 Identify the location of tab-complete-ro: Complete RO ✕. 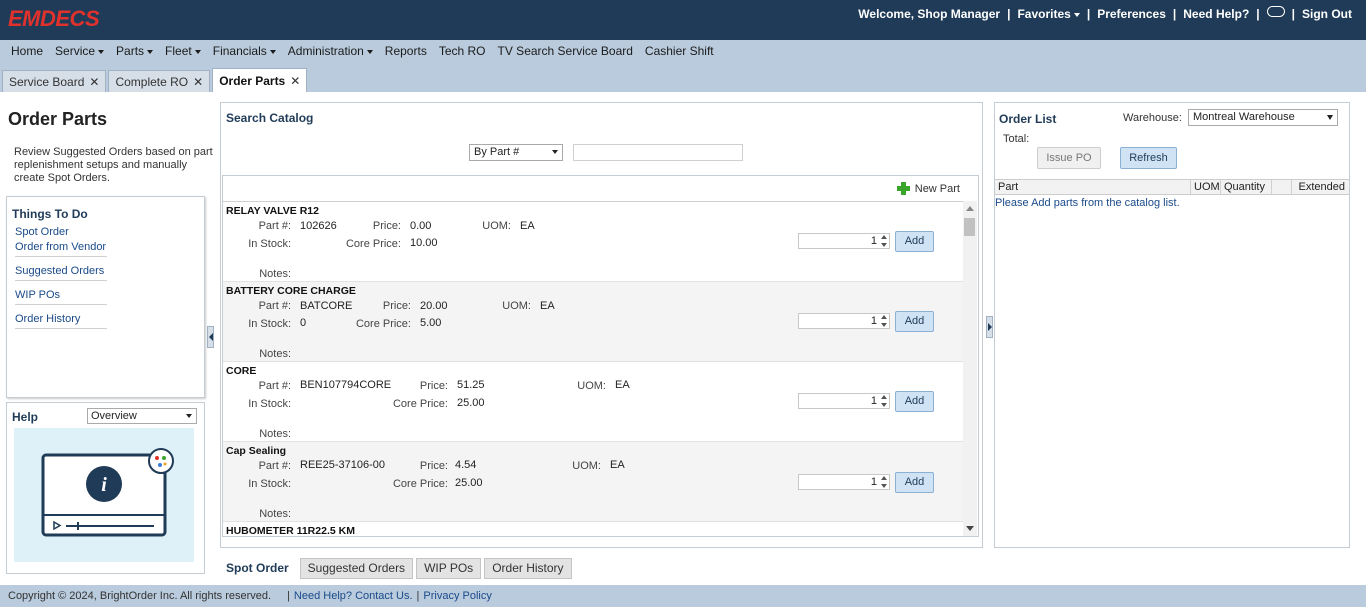
(159, 81).